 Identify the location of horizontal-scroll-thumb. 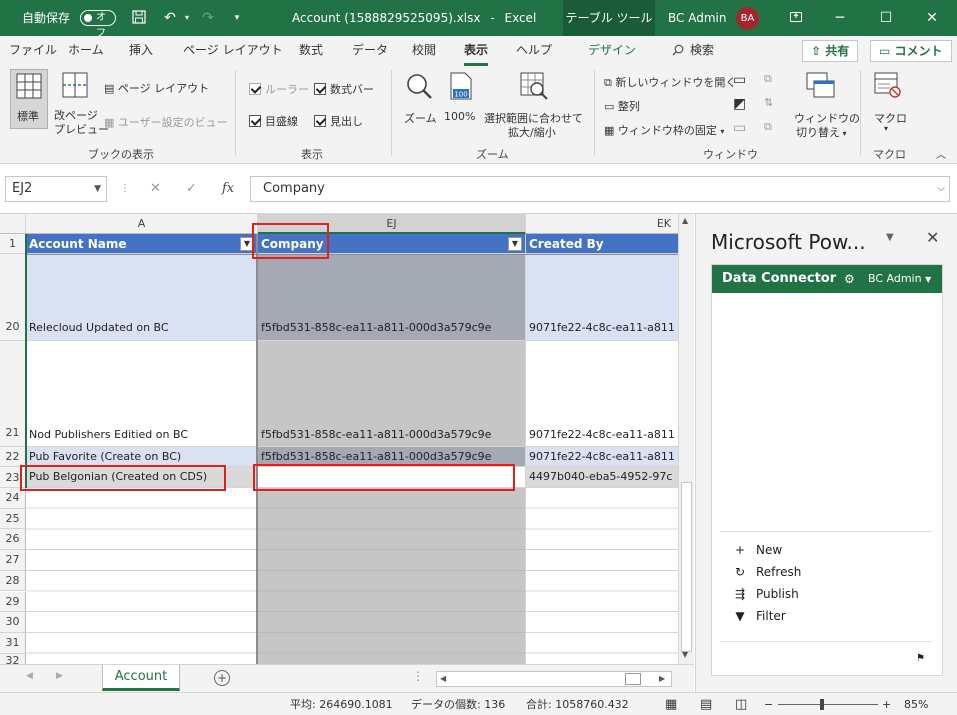
(633, 679).